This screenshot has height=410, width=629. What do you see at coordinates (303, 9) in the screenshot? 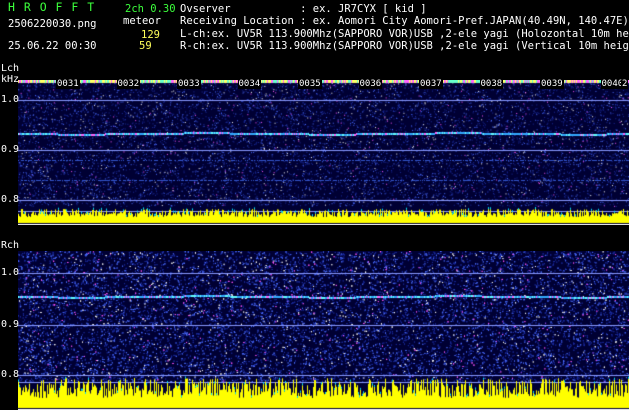
I see `observer-line: Ovserver : ex. JR7CYX [ kid ]` at bounding box center [303, 9].